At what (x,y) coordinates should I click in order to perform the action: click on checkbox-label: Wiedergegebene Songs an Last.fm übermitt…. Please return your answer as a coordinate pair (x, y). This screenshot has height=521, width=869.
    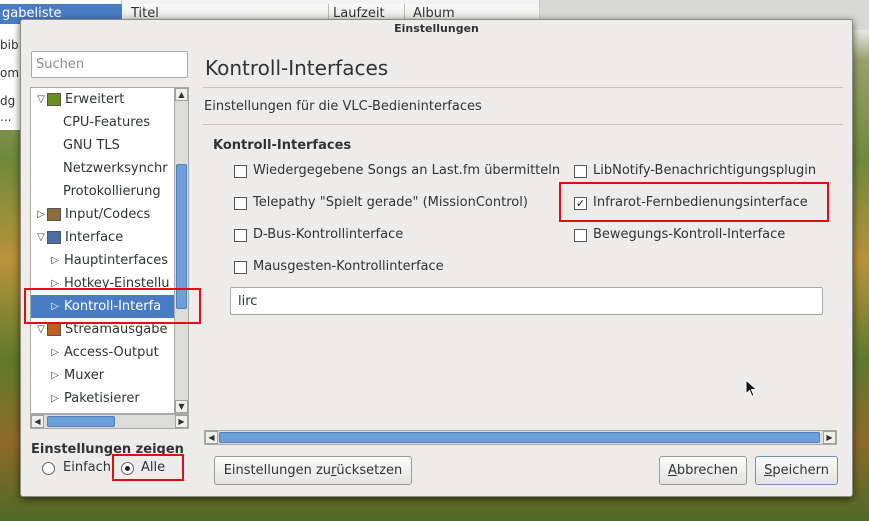
    Looking at the image, I should click on (406, 170).